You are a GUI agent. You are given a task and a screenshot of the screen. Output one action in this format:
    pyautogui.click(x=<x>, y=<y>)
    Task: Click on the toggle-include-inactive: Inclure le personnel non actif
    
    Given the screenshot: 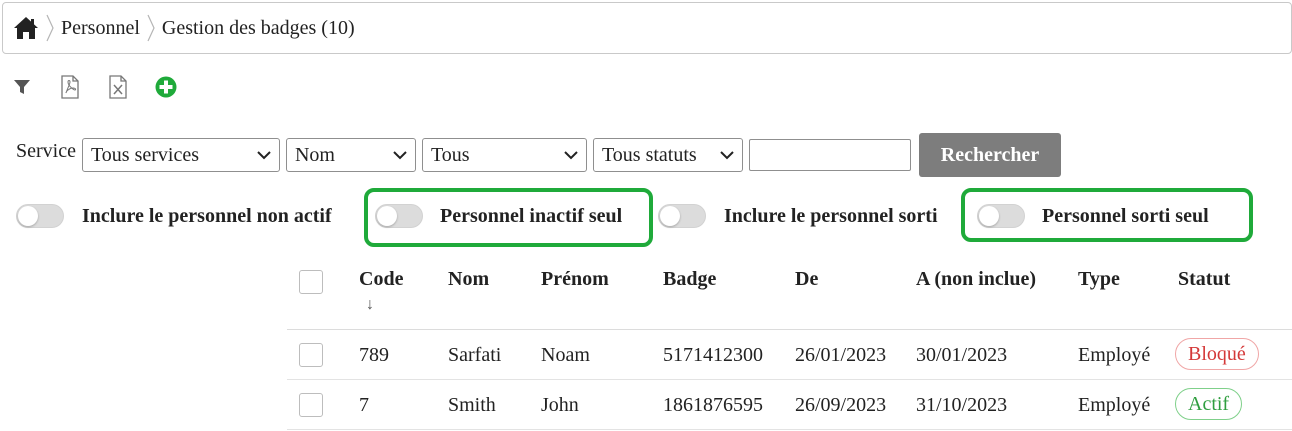 What is the action you would take?
    pyautogui.click(x=174, y=216)
    